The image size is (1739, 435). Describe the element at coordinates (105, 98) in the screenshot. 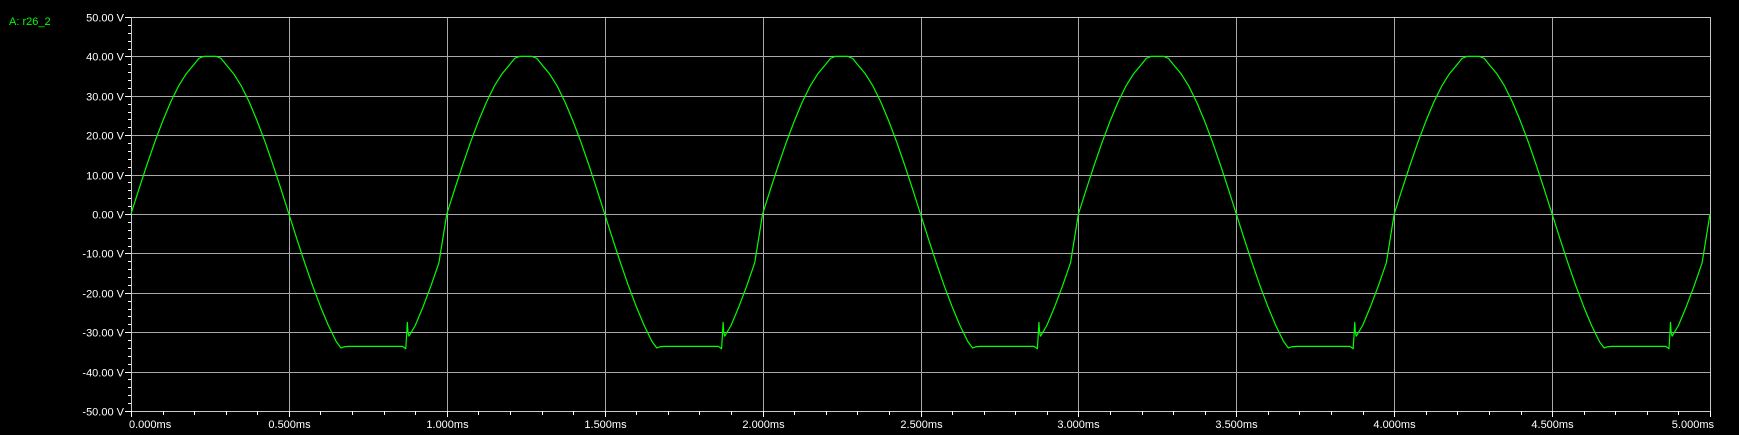

I see `y-tick-label: 30.00 V` at that location.